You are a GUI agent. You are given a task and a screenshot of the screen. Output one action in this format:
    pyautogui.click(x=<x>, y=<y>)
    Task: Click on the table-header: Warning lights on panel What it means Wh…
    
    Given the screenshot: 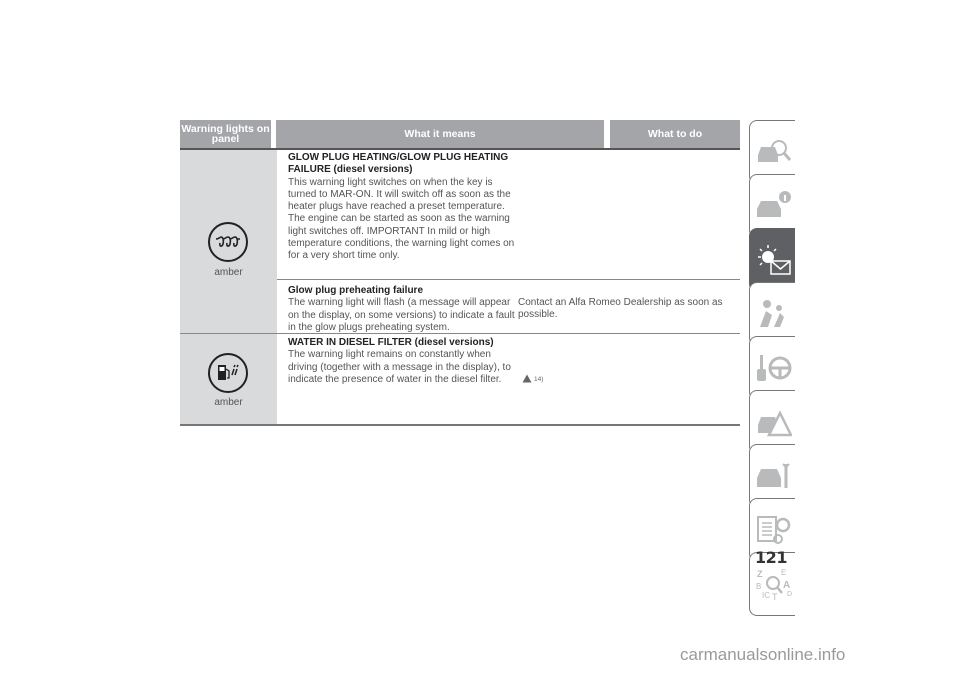 What is the action you would take?
    pyautogui.click(x=460, y=135)
    